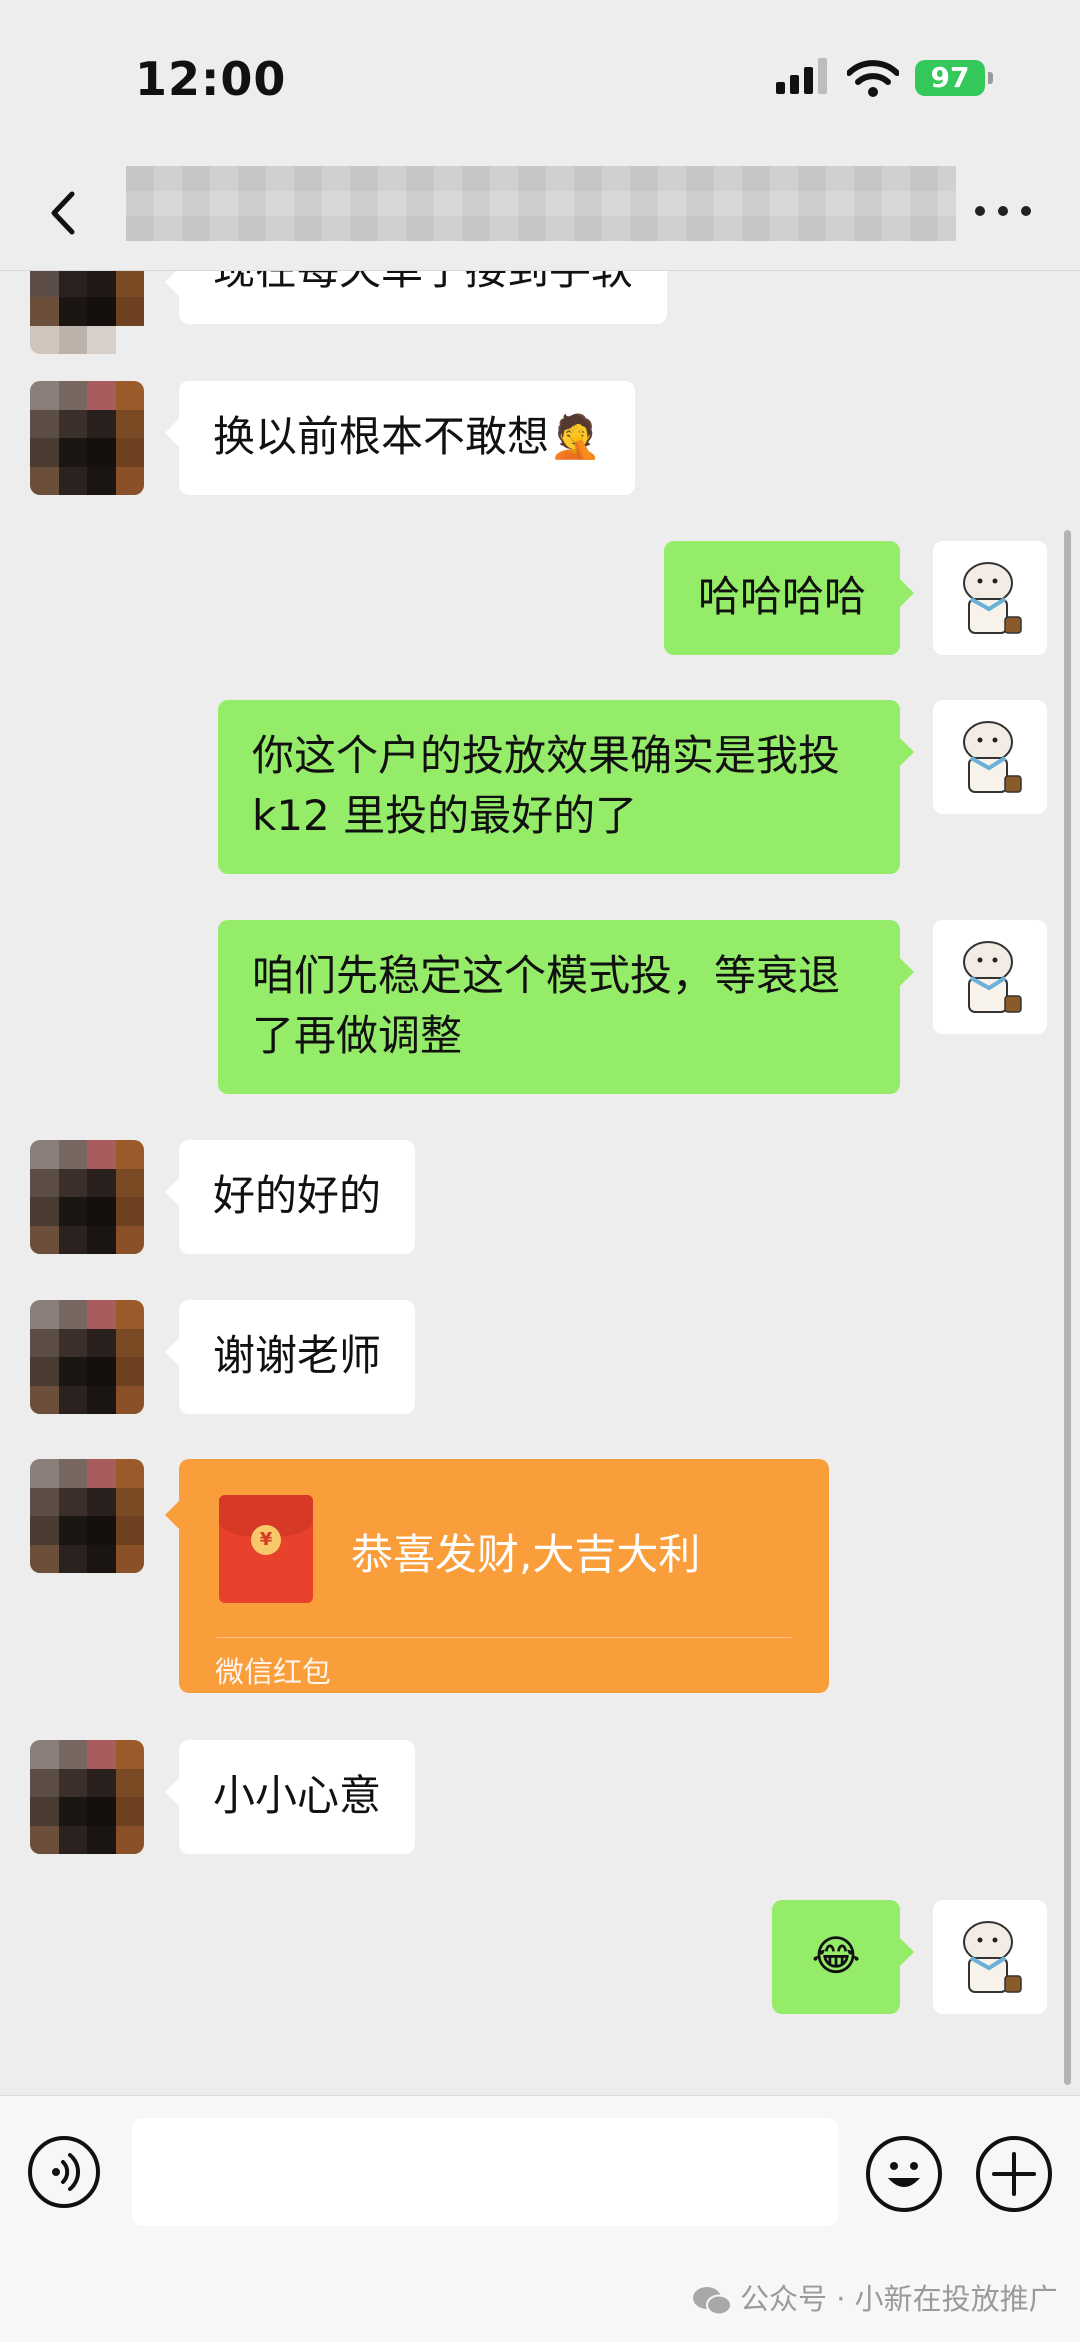 The height and width of the screenshot is (2342, 1080). Describe the element at coordinates (541, 203) in the screenshot. I see `chat-title-redacted` at that location.